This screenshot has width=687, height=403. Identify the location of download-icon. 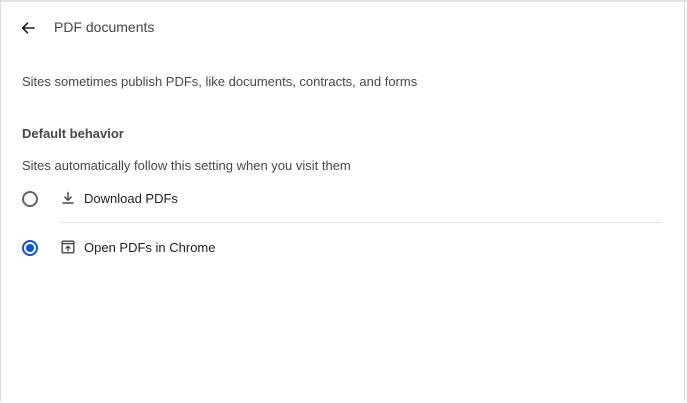
(68, 197).